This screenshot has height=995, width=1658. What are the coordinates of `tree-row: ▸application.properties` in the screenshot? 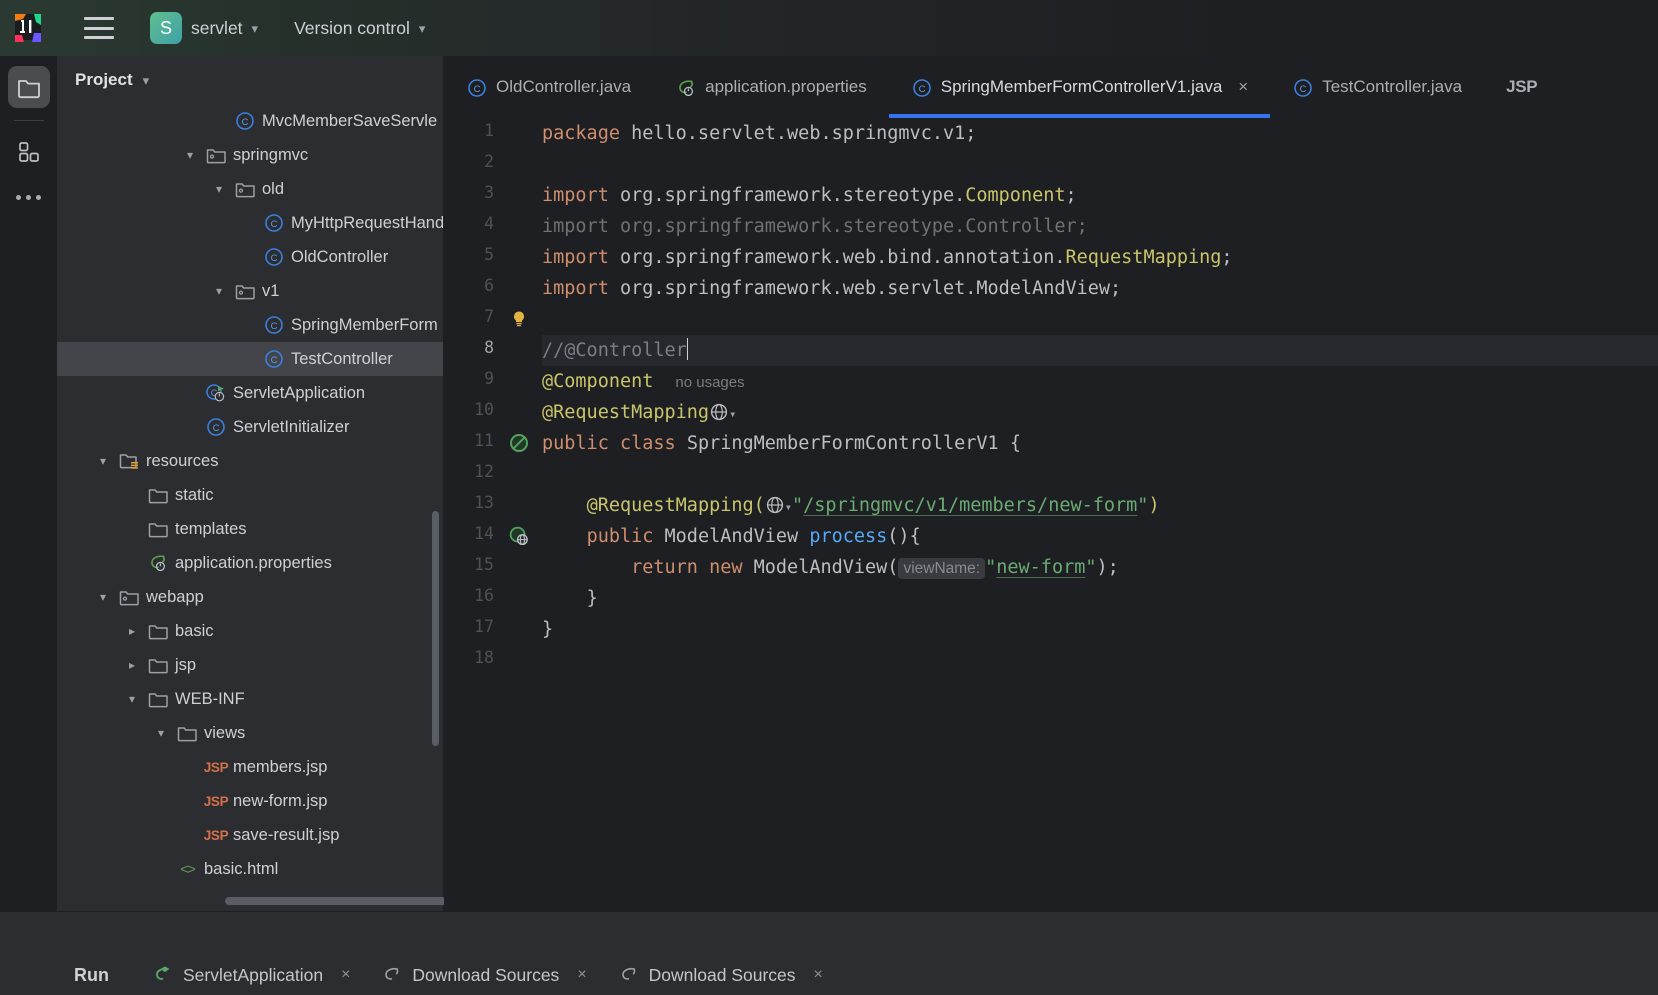 It's located at (250, 563).